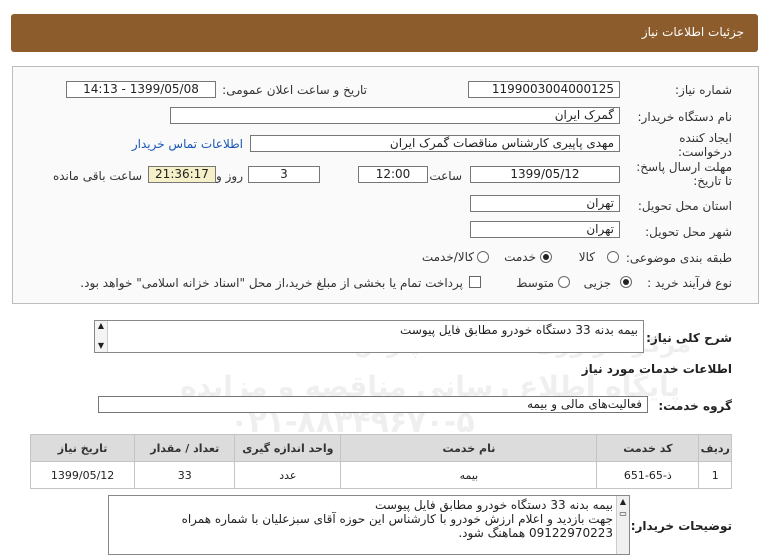 The height and width of the screenshot is (555, 770). Describe the element at coordinates (520, 257) in the screenshot. I see `category-option-service: خدمت` at that location.